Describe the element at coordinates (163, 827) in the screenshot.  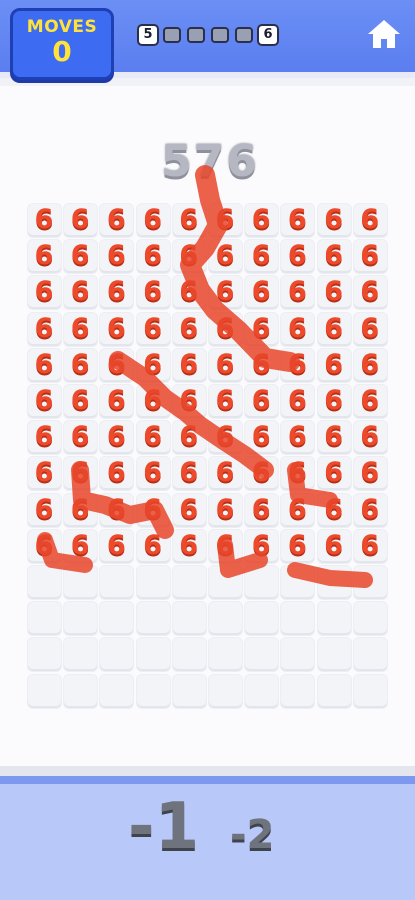
I see `operator-minus-one: -1` at that location.